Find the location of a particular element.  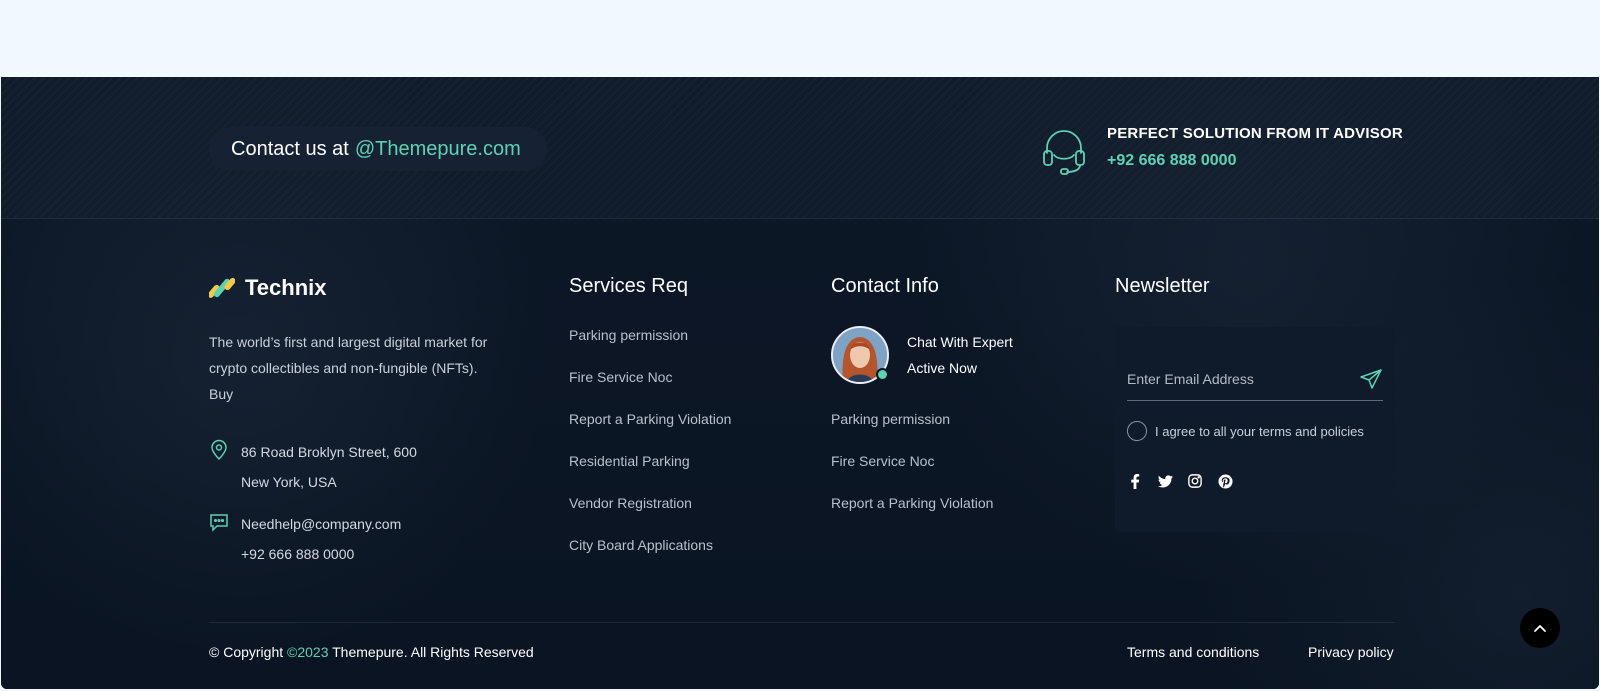

contact-row: Needhelp@company.com +92 666 888 0000 is located at coordinates (354, 539).